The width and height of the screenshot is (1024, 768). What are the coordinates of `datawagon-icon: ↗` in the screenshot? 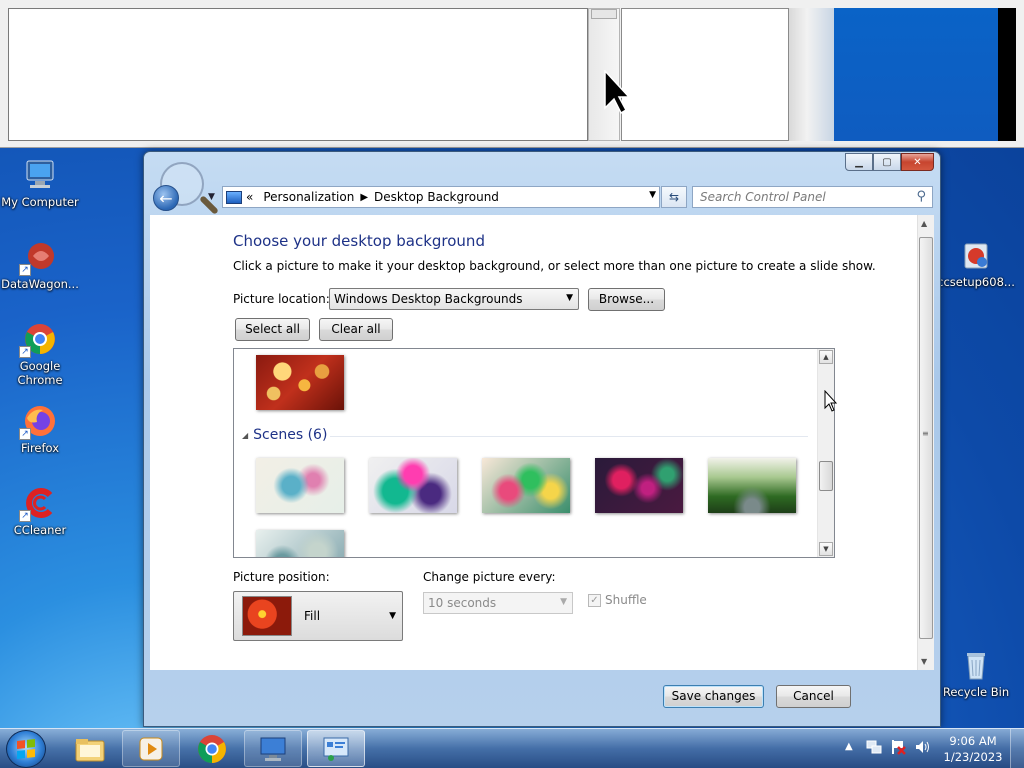 It's located at (38, 258).